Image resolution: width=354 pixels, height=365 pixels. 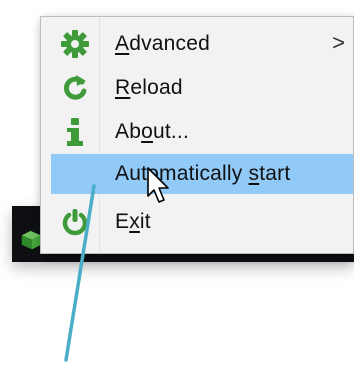 I want to click on annotation-pointer-line, so click(x=80, y=273).